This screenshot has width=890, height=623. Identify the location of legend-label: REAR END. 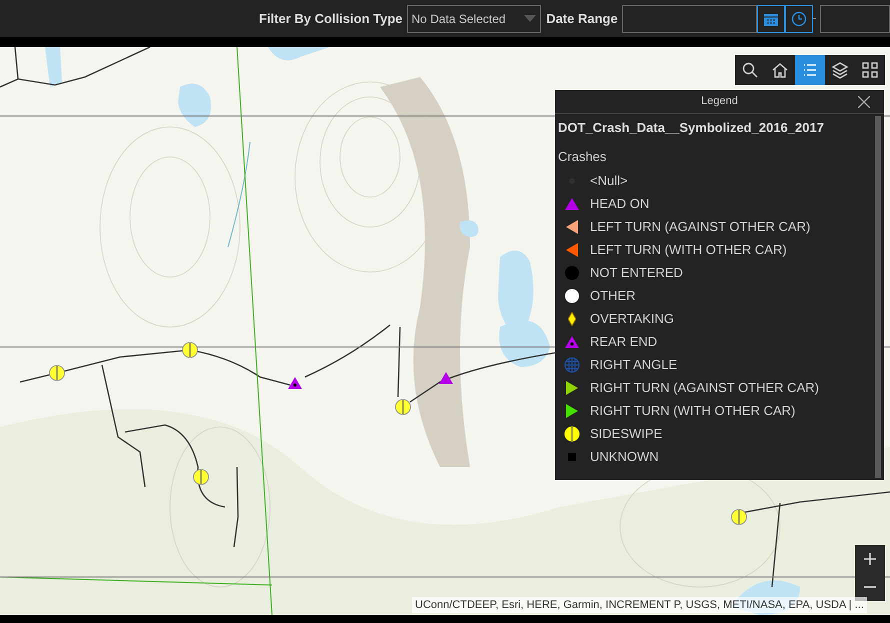
(624, 341).